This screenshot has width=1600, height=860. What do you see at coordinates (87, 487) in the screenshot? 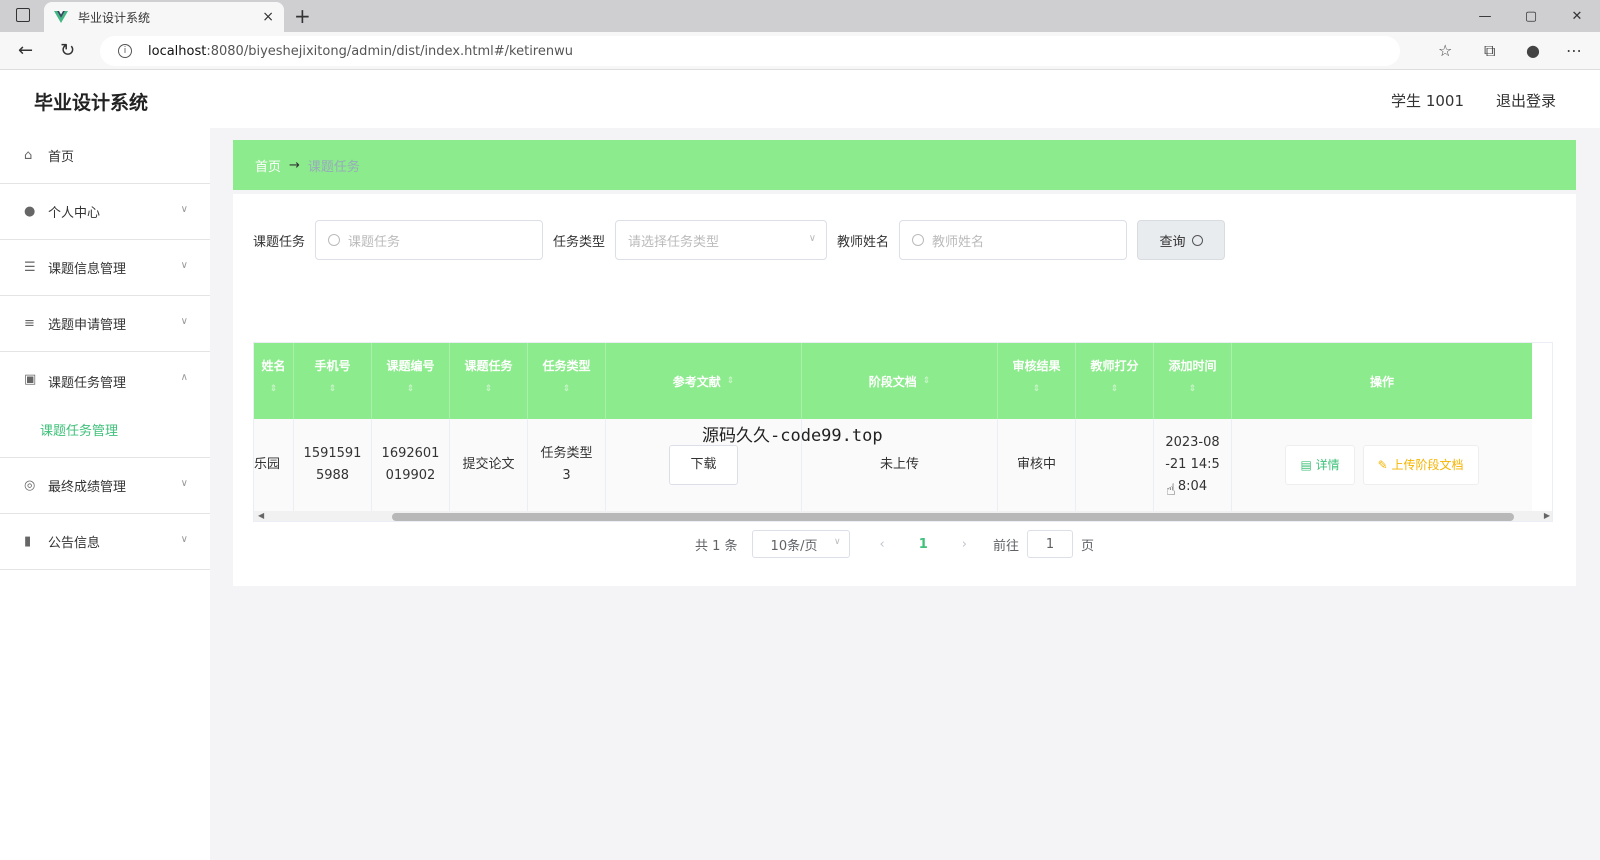
I see `sidebar-item-label: 最终成绩管理` at bounding box center [87, 487].